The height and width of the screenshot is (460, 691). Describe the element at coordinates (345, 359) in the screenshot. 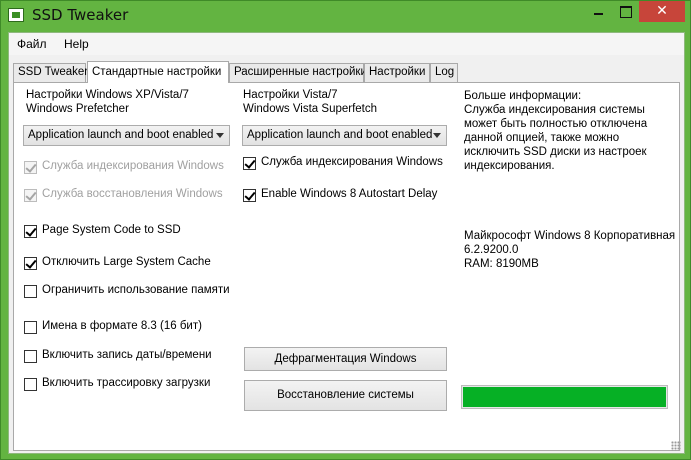

I see `defrag-button: Дефрагментация Windows` at that location.